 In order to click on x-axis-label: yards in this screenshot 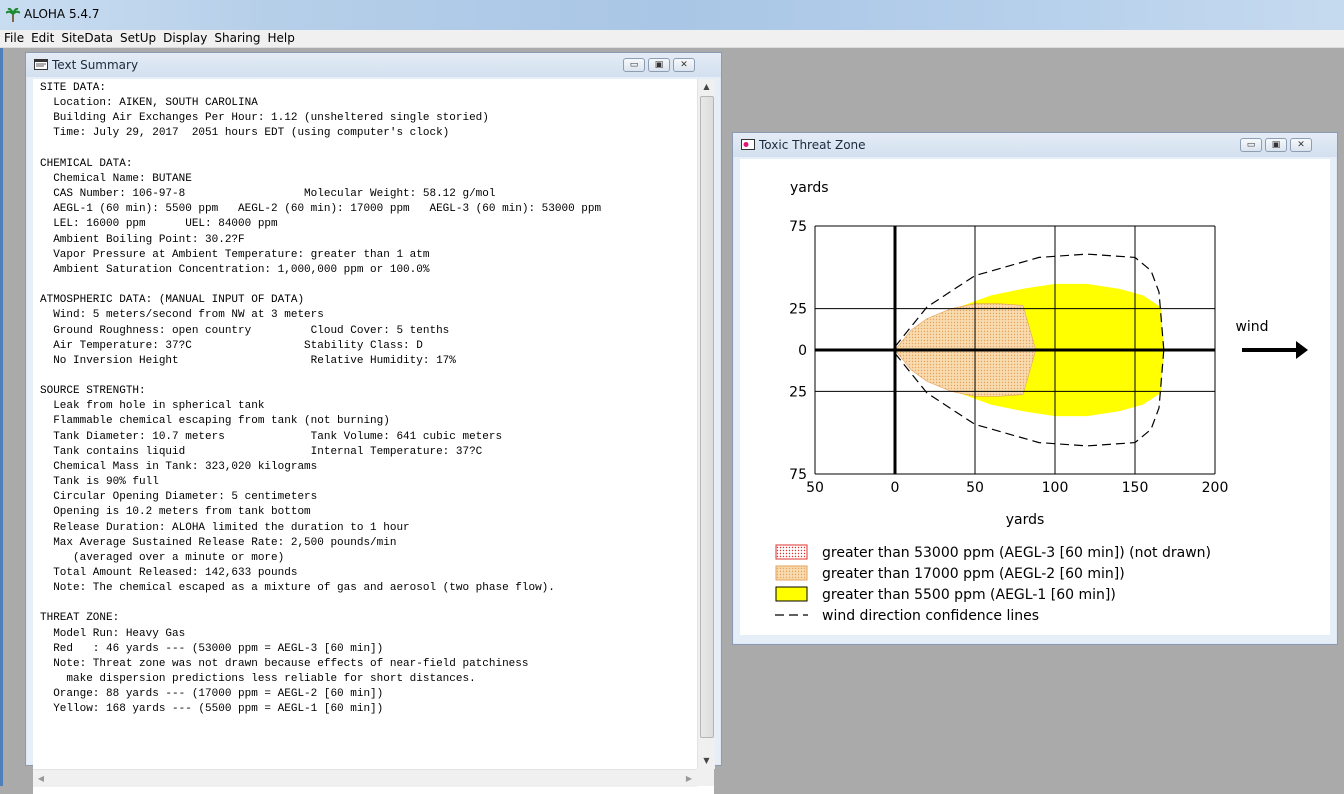, I will do `click(1025, 520)`.